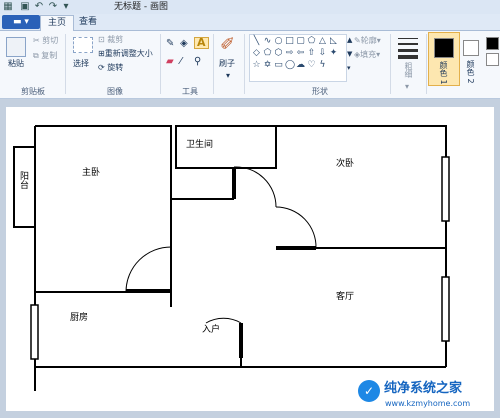 The height and width of the screenshot is (418, 500). Describe the element at coordinates (320, 91) in the screenshot. I see `group-shapes: 形状` at that location.